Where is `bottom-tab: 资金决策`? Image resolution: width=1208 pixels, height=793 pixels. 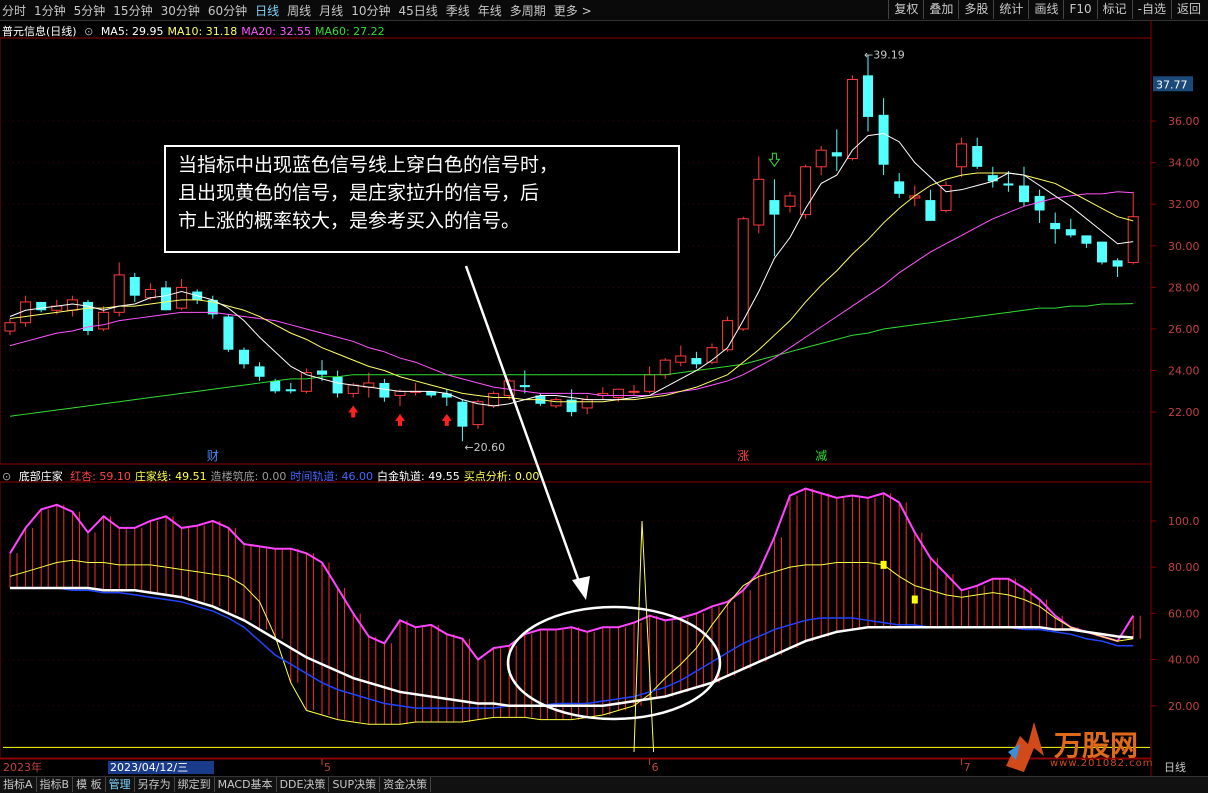 bottom-tab: 资金决策 is located at coordinates (406, 784).